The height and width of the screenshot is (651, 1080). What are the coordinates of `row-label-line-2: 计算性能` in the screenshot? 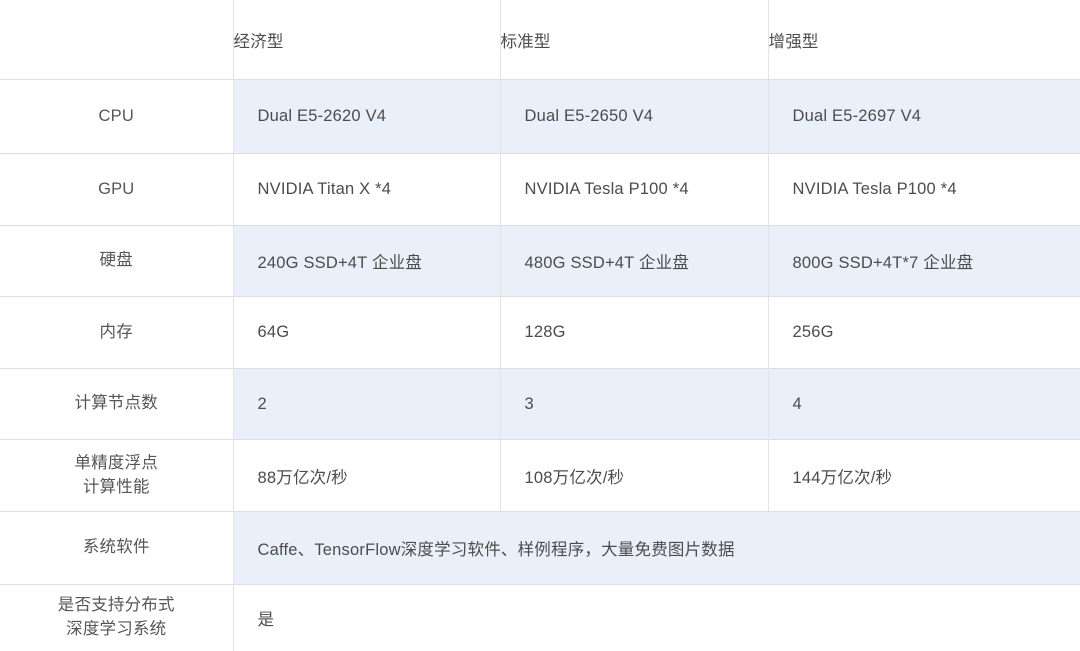 It's located at (116, 488).